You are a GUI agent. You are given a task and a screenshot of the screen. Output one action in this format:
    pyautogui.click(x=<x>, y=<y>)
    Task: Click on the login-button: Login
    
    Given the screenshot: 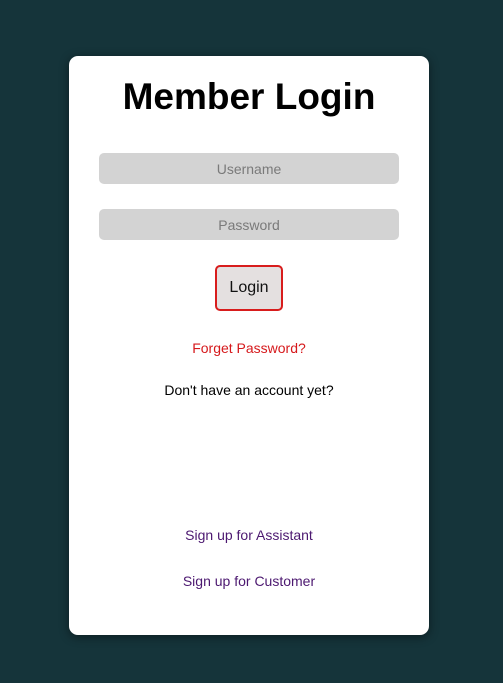 What is the action you would take?
    pyautogui.click(x=249, y=288)
    